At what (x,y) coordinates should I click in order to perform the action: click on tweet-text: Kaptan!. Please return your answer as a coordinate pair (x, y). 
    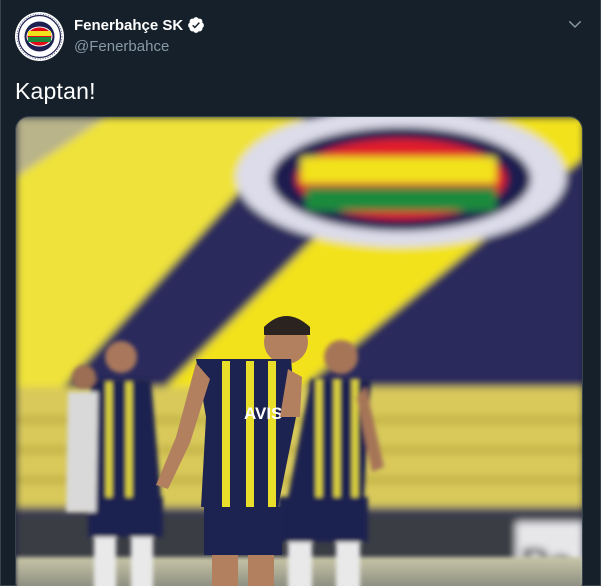
    Looking at the image, I should click on (55, 91).